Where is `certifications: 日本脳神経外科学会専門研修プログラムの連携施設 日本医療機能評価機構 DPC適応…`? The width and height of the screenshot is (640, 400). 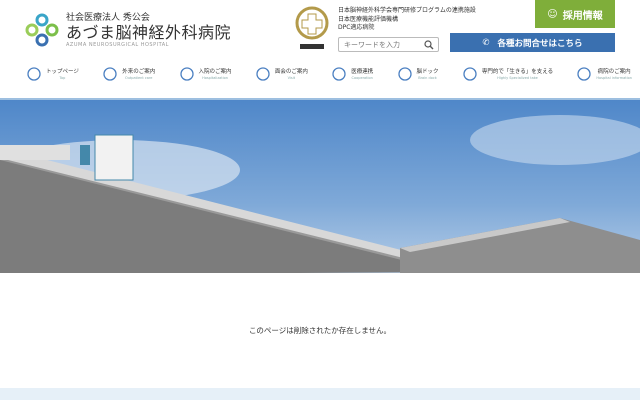
certifications: 日本脳神経外科学会専門研修プログラムの連携施設 日本医療機能評価機構 DPC適応… is located at coordinates (407, 20).